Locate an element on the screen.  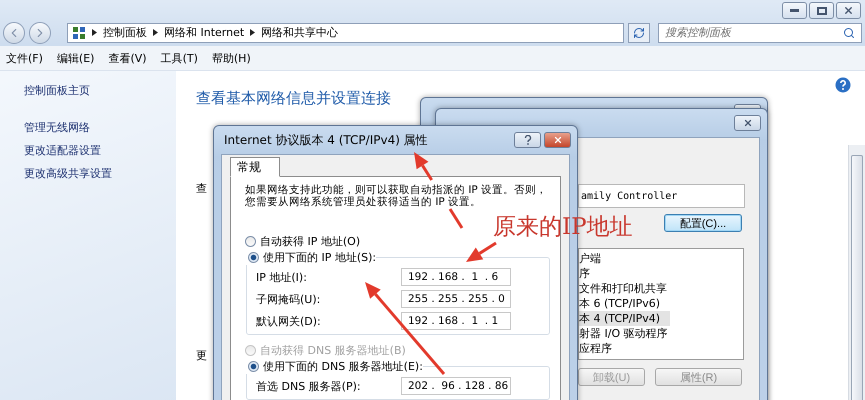
ip-address-field: 192 . 168 . 1 . 6 is located at coordinates (456, 277).